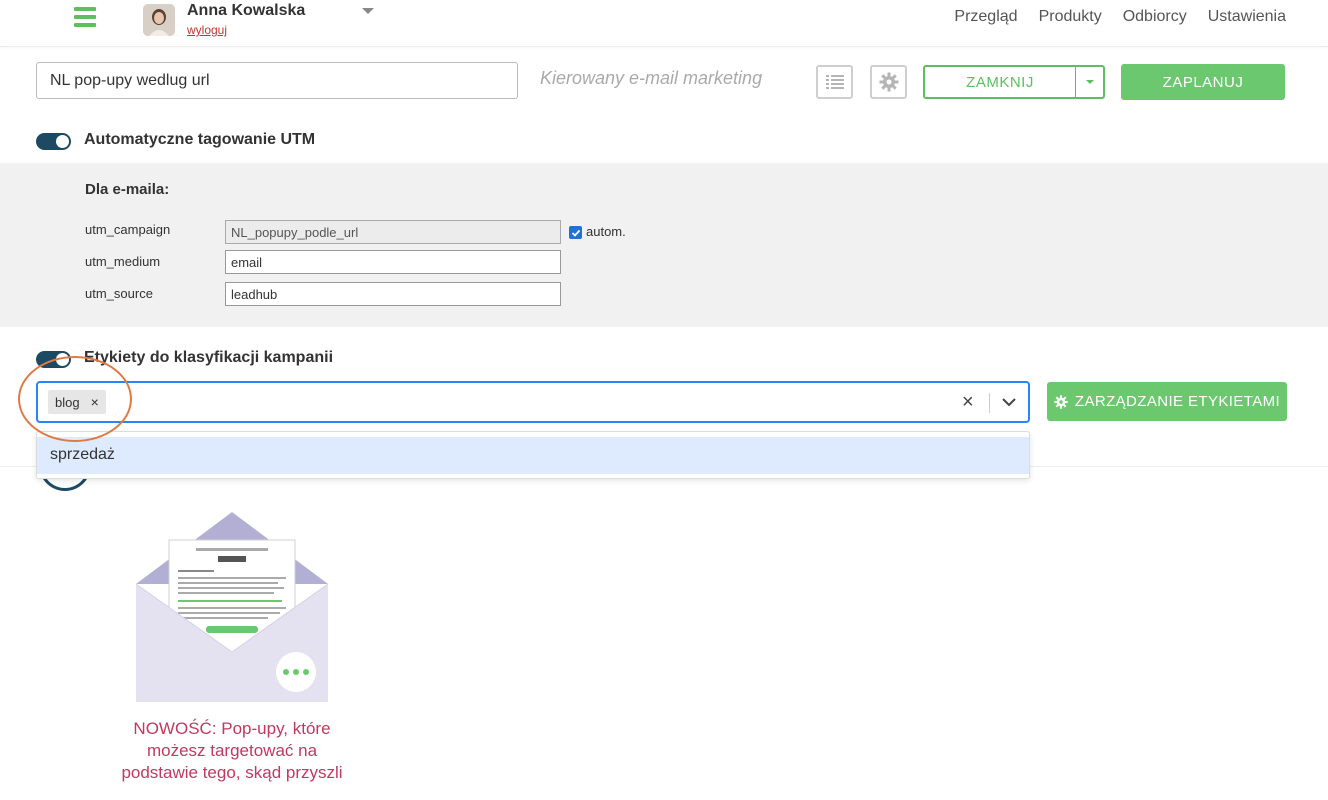  What do you see at coordinates (1120, 17) in the screenshot?
I see `main-nav: Przegląd Produkty Odbiorcy Ustawienia` at bounding box center [1120, 17].